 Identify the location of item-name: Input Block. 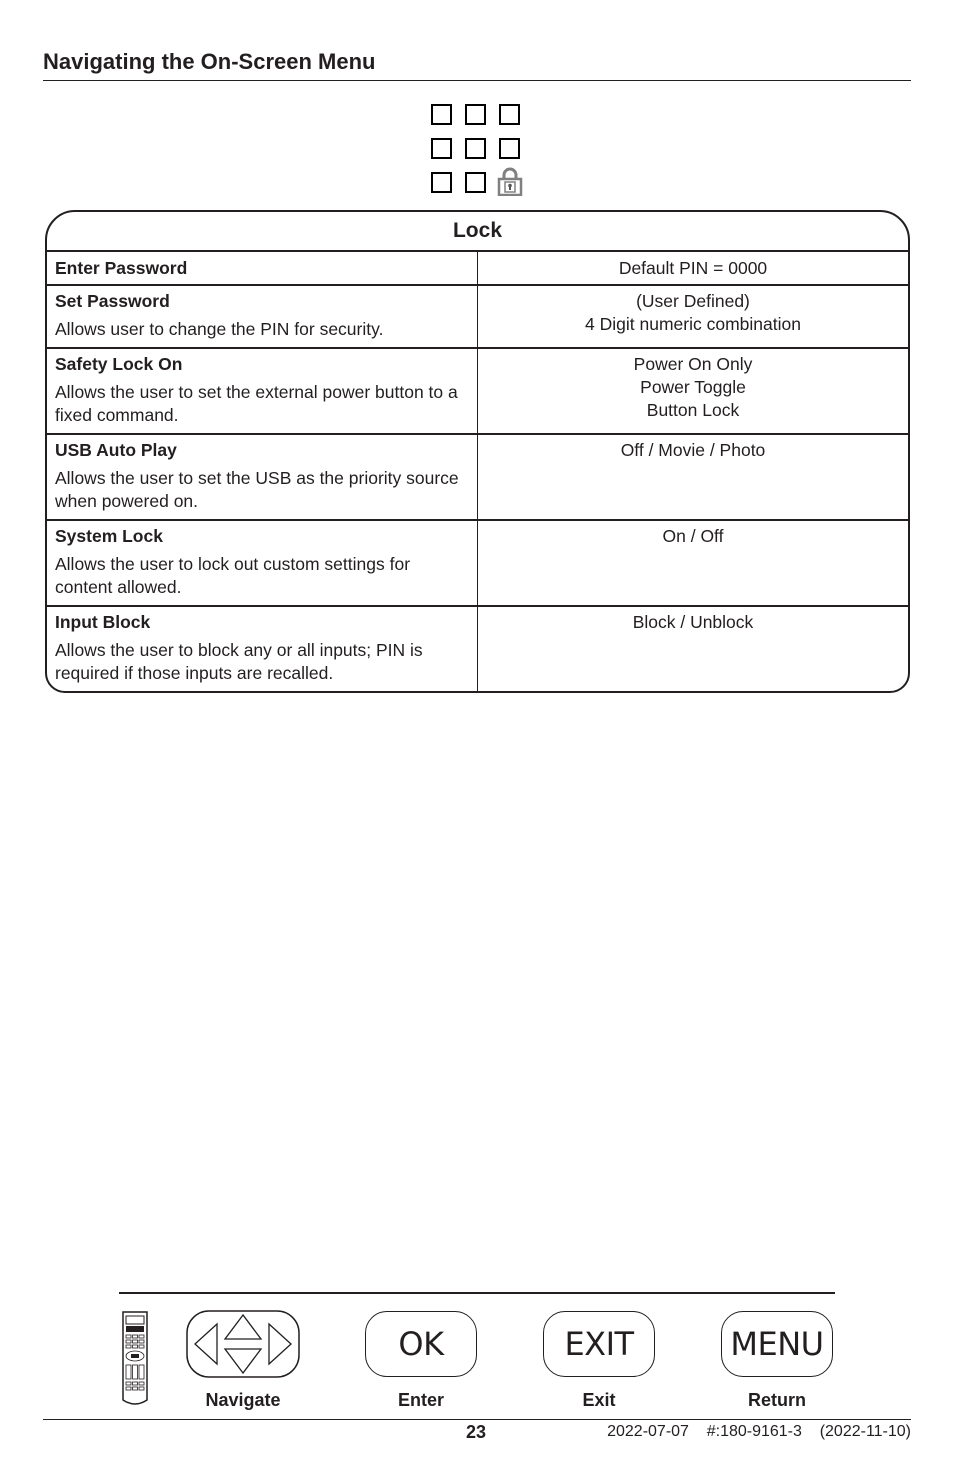
(103, 622).